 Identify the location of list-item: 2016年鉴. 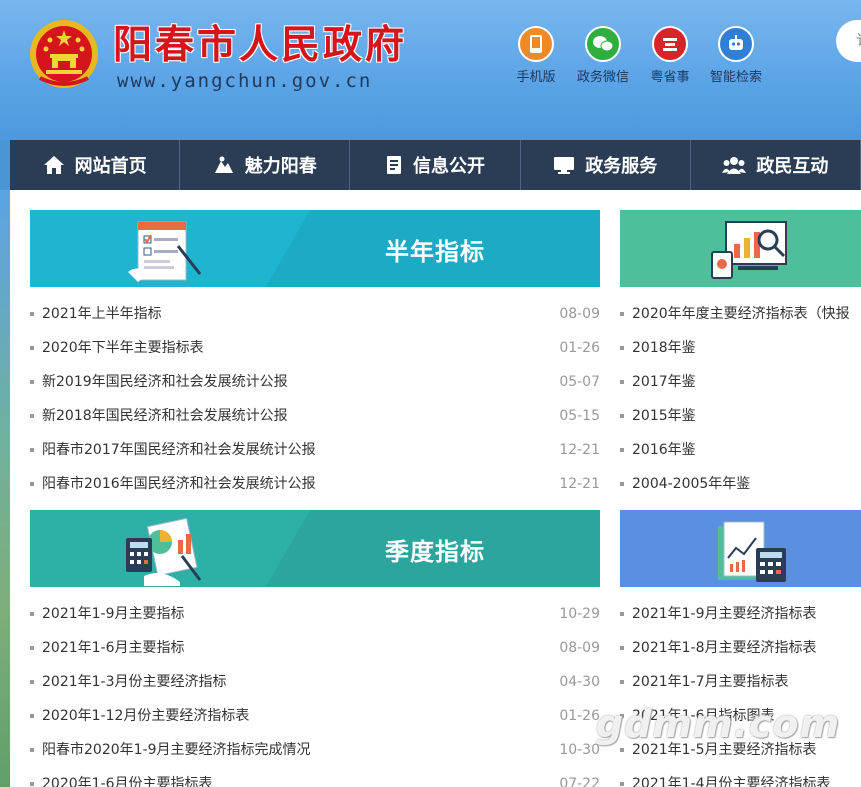
(740, 450).